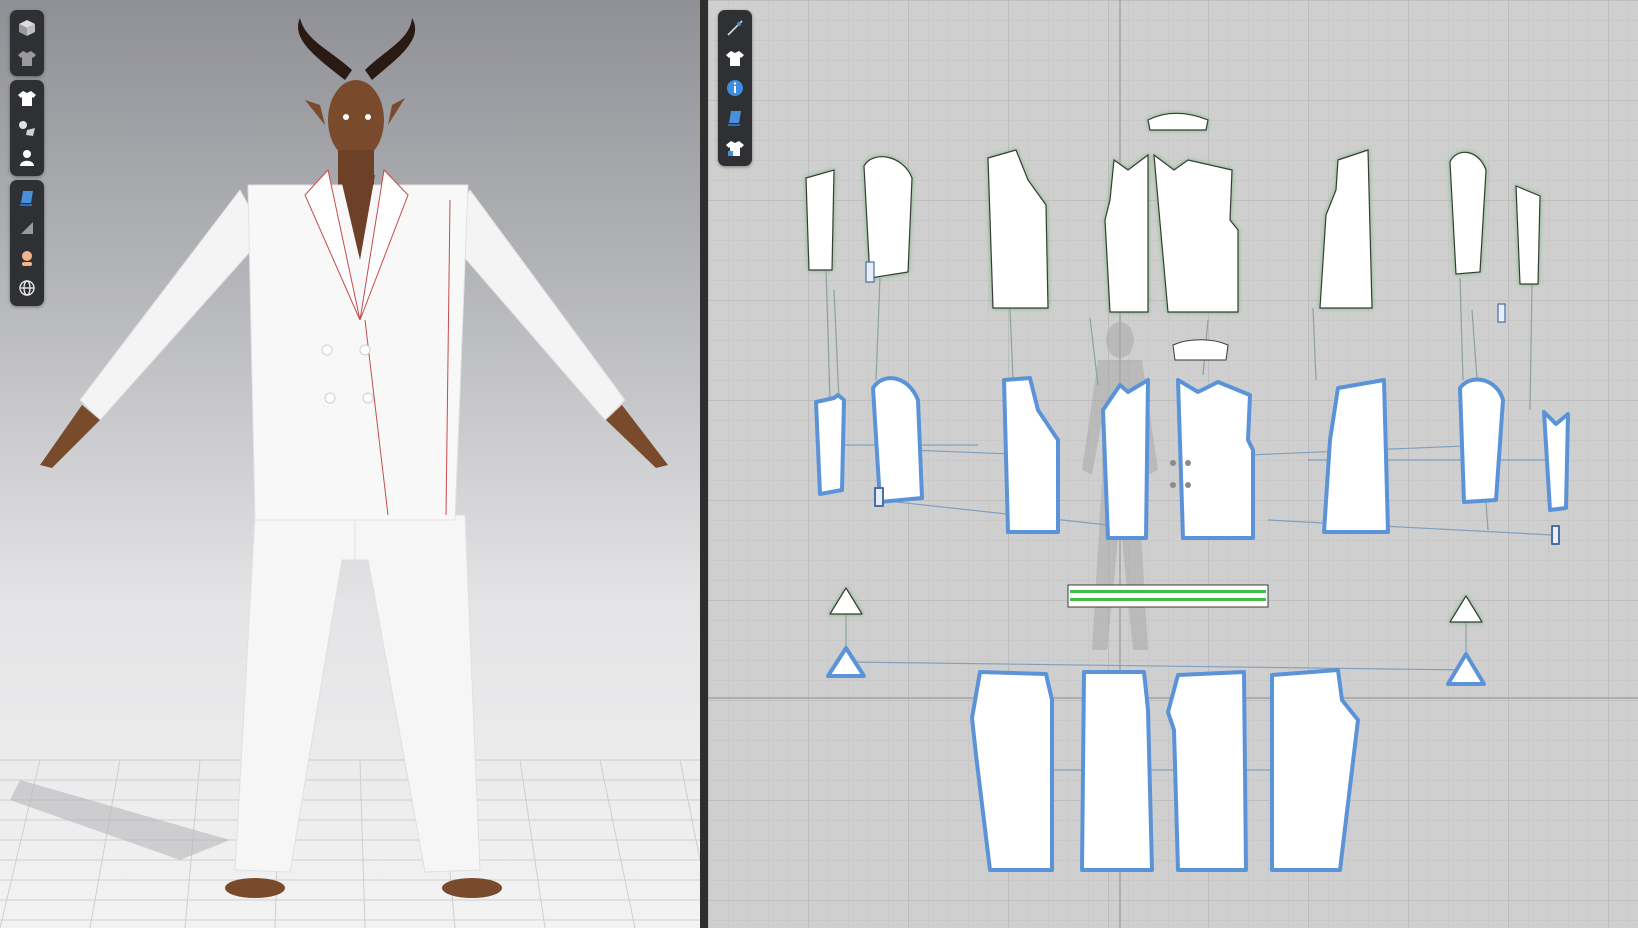 This screenshot has width=1638, height=928. I want to click on avatar-icon, so click(27, 158).